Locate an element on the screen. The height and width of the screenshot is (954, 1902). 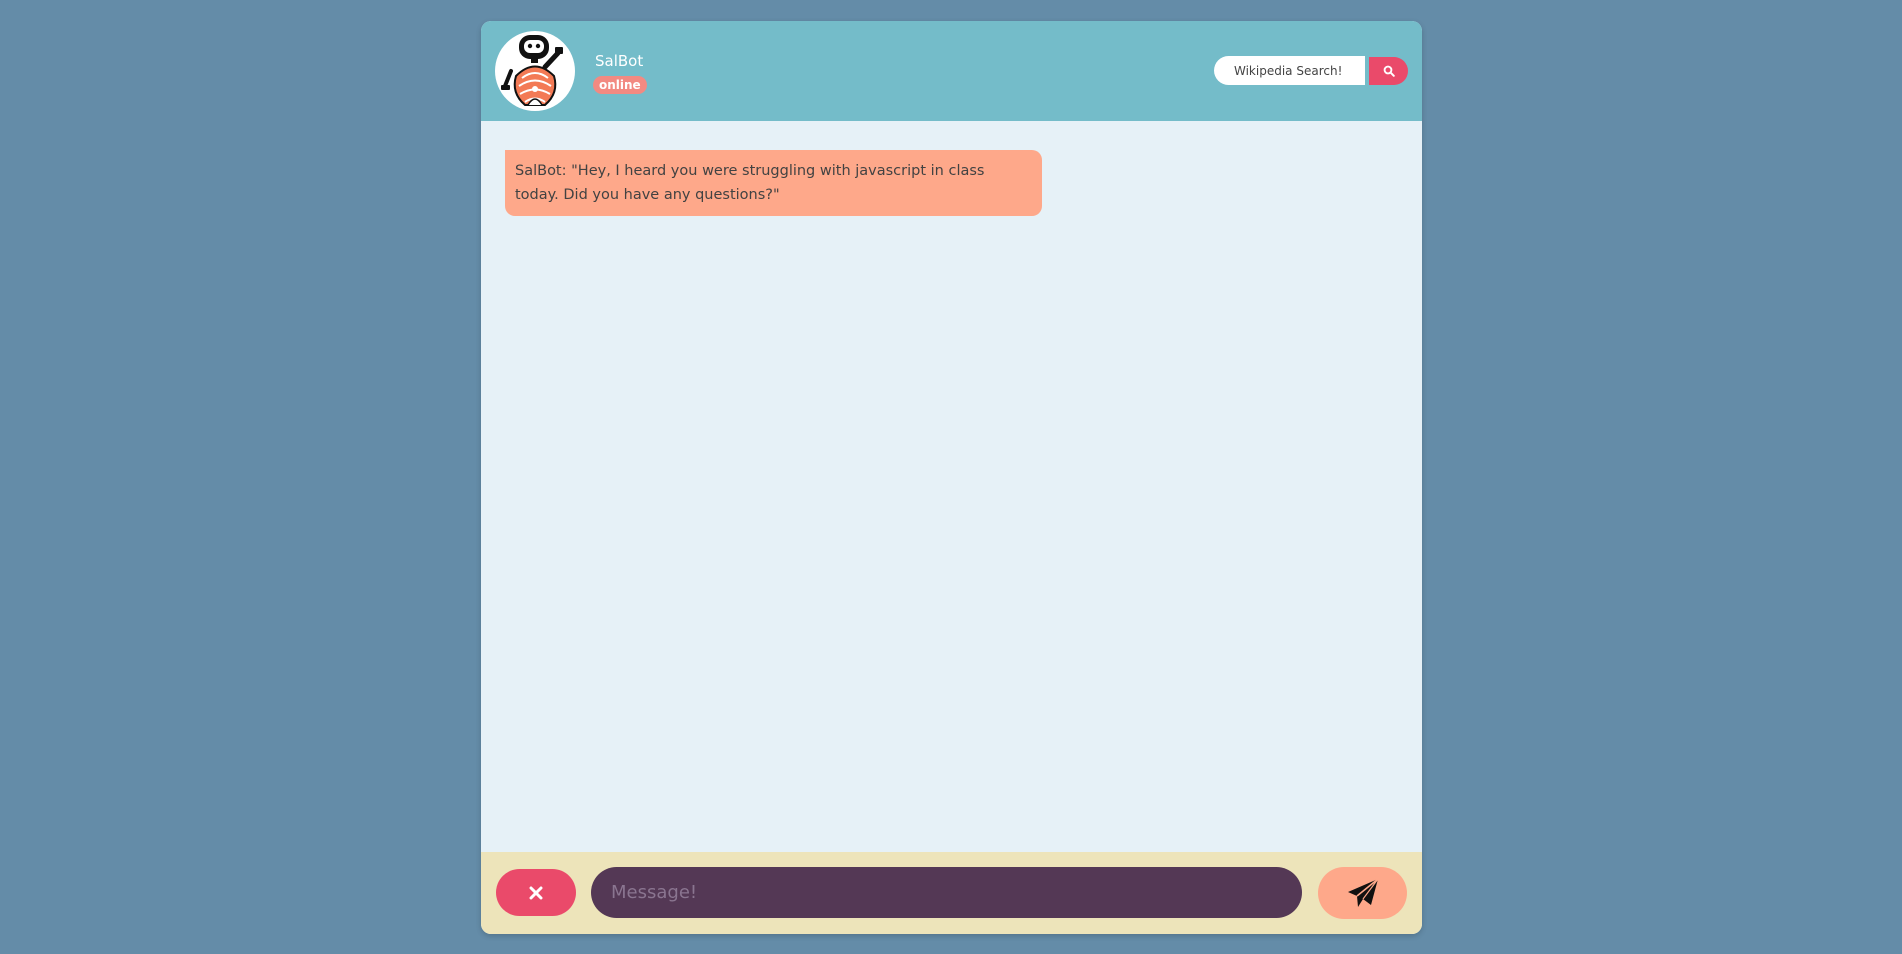
bot-name: SalBot is located at coordinates (619, 61).